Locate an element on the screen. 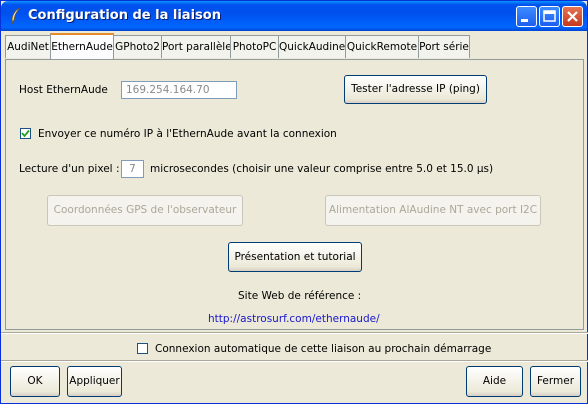  checkmark-icon is located at coordinates (25, 133).